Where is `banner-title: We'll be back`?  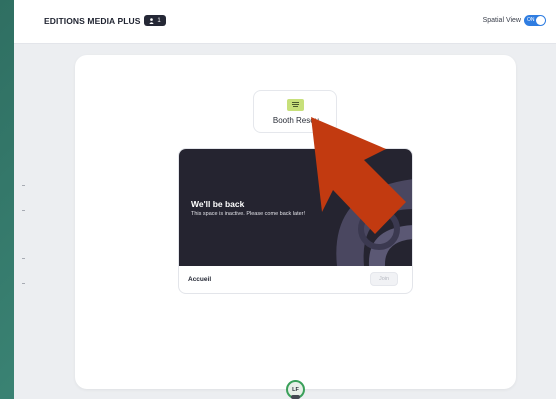
banner-title: We'll be back is located at coordinates (218, 204).